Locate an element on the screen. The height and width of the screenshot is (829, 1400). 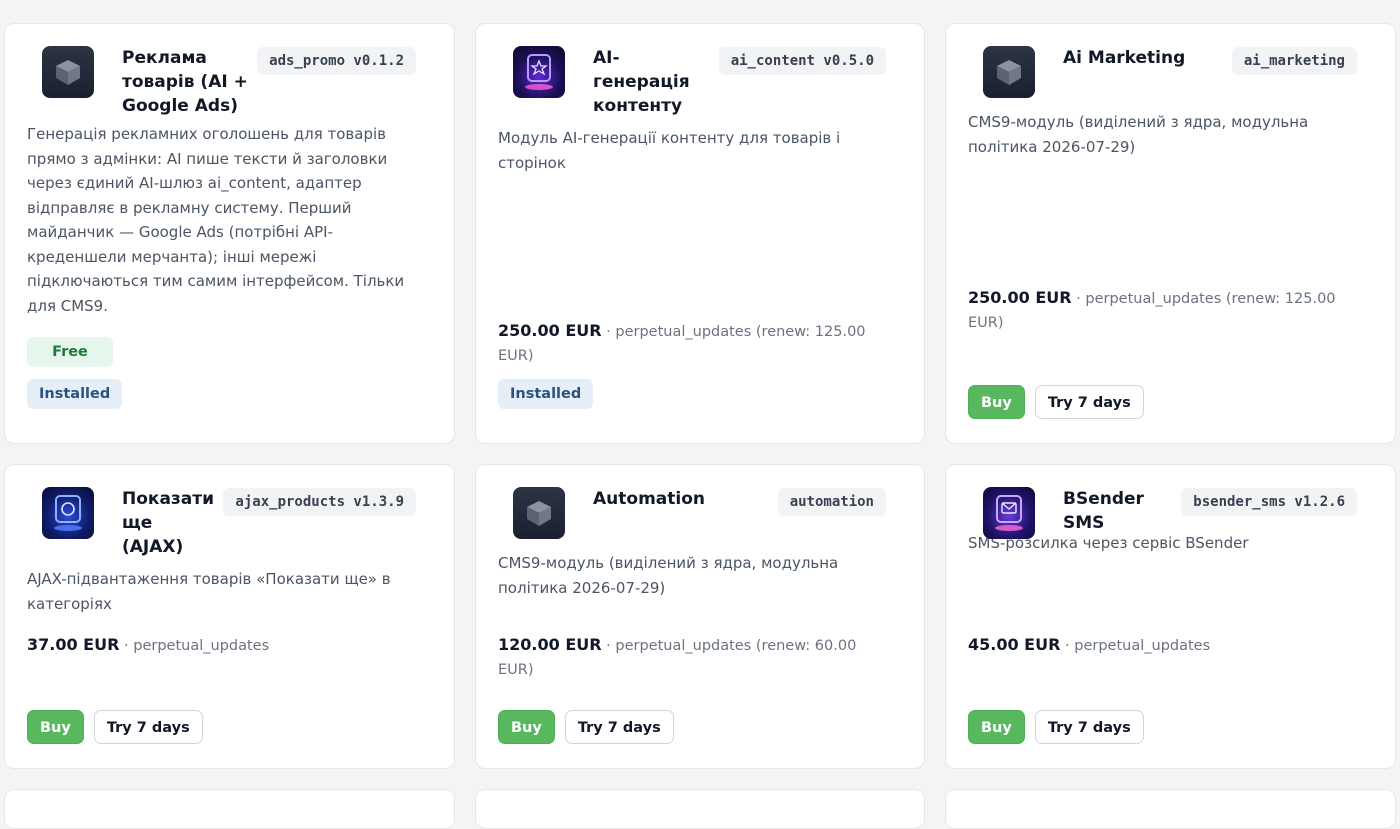
price-amount: 37.00 EUR is located at coordinates (73, 644).